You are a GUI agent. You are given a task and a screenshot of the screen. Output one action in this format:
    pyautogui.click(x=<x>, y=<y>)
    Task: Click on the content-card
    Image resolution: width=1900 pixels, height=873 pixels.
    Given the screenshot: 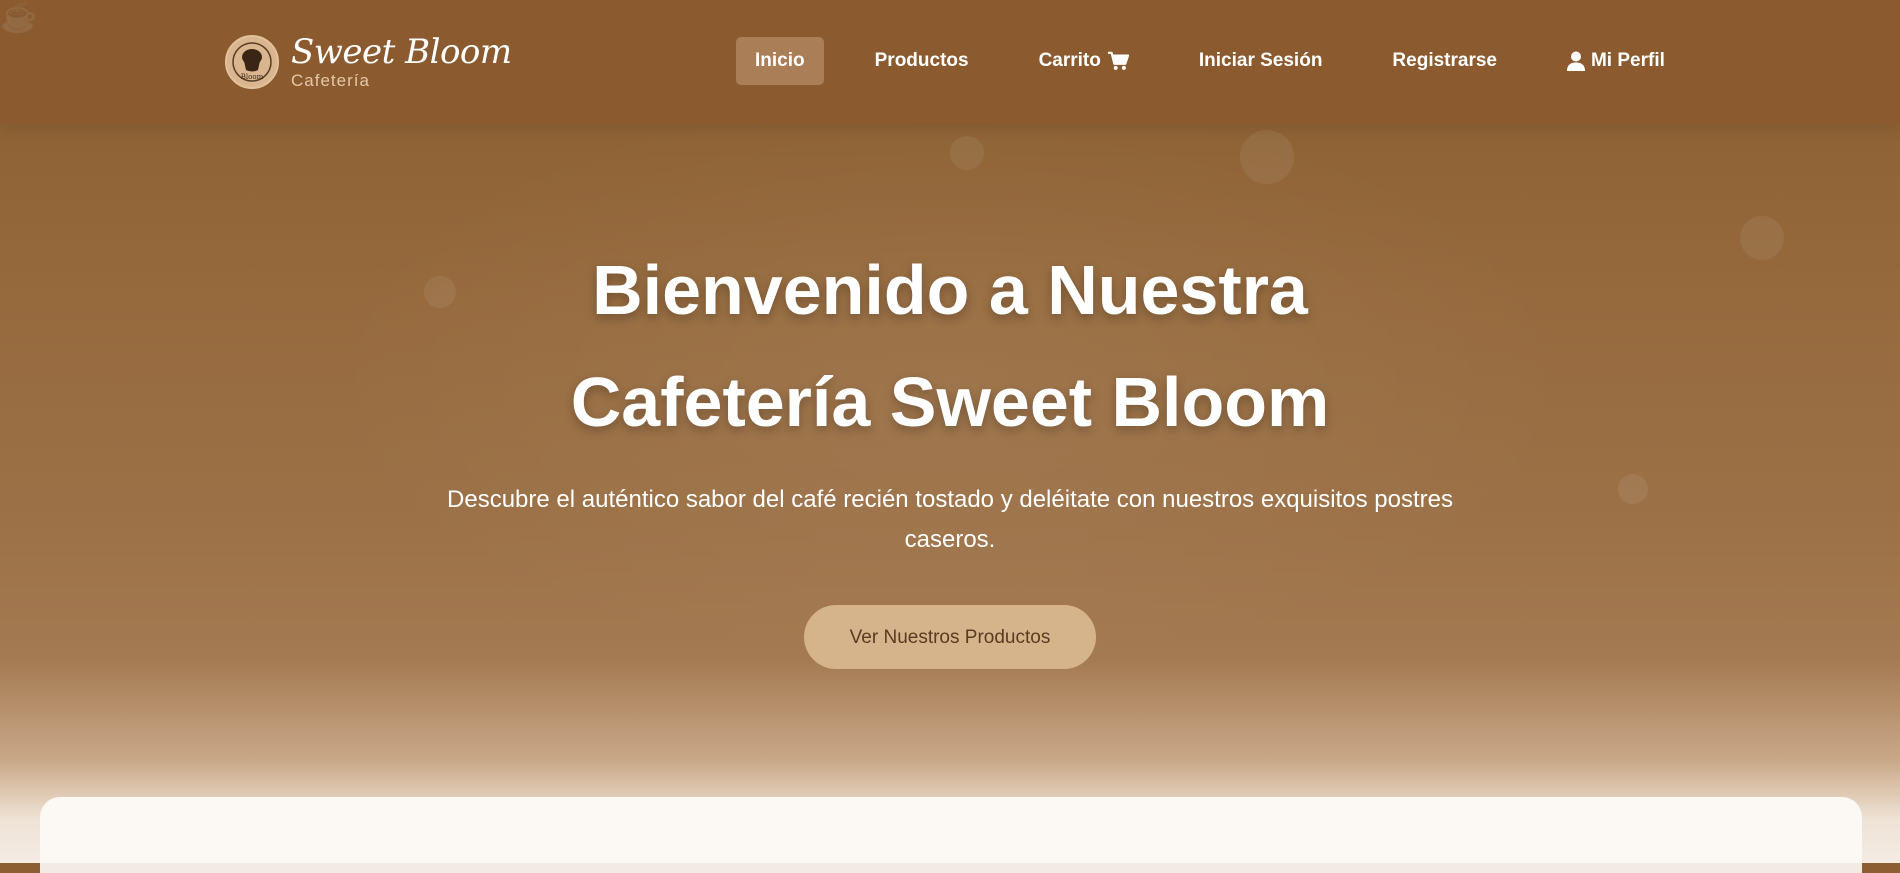 What is the action you would take?
    pyautogui.click(x=951, y=835)
    